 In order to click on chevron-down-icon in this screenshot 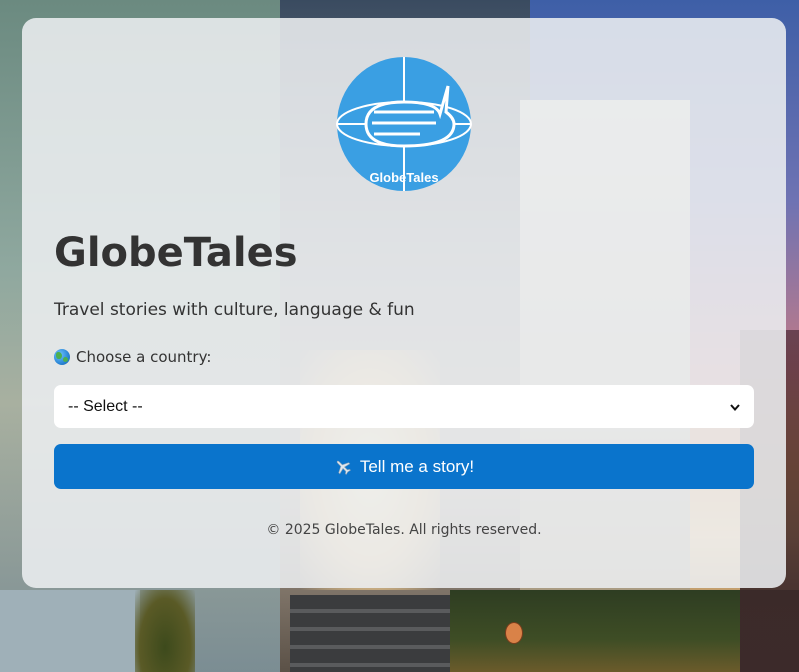, I will do `click(735, 406)`.